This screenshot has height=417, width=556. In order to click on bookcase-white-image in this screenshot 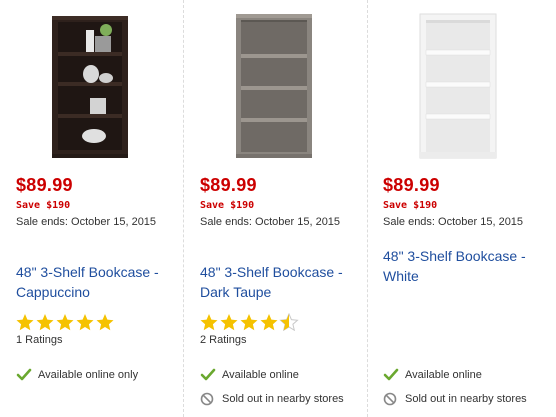, I will do `click(458, 86)`.